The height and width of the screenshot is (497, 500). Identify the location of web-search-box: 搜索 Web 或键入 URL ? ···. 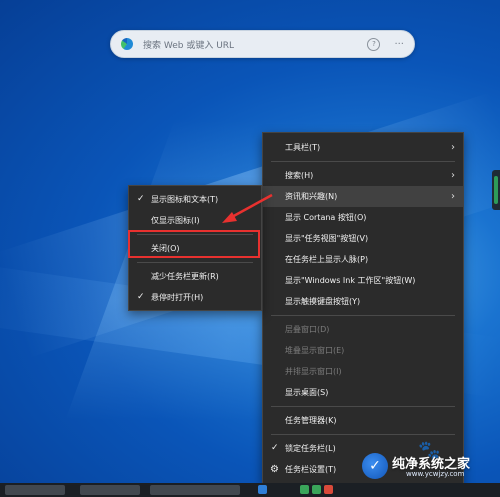
(262, 44).